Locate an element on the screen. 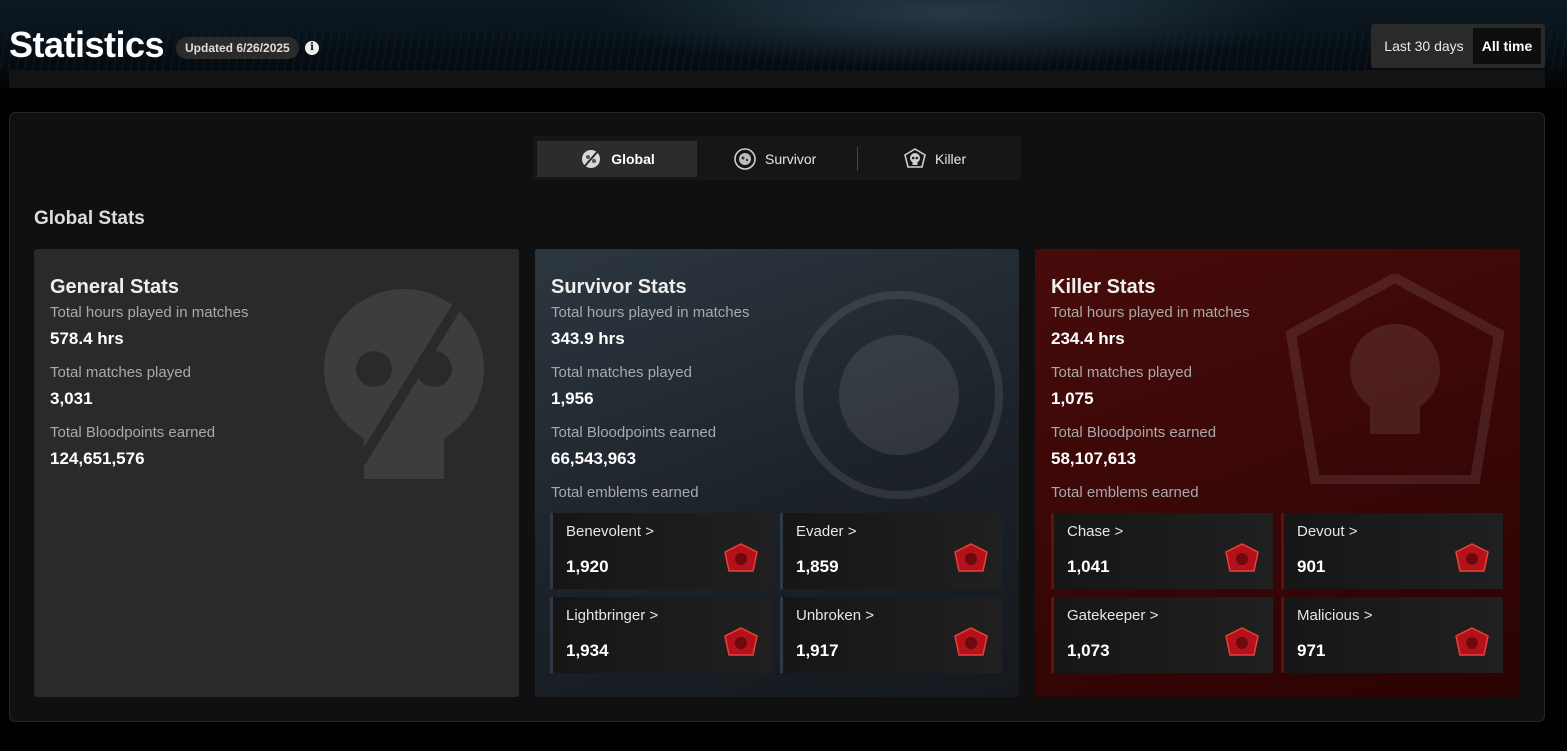 Image resolution: width=1567 pixels, height=751 pixels. emblem-value: 971 is located at coordinates (1311, 650).